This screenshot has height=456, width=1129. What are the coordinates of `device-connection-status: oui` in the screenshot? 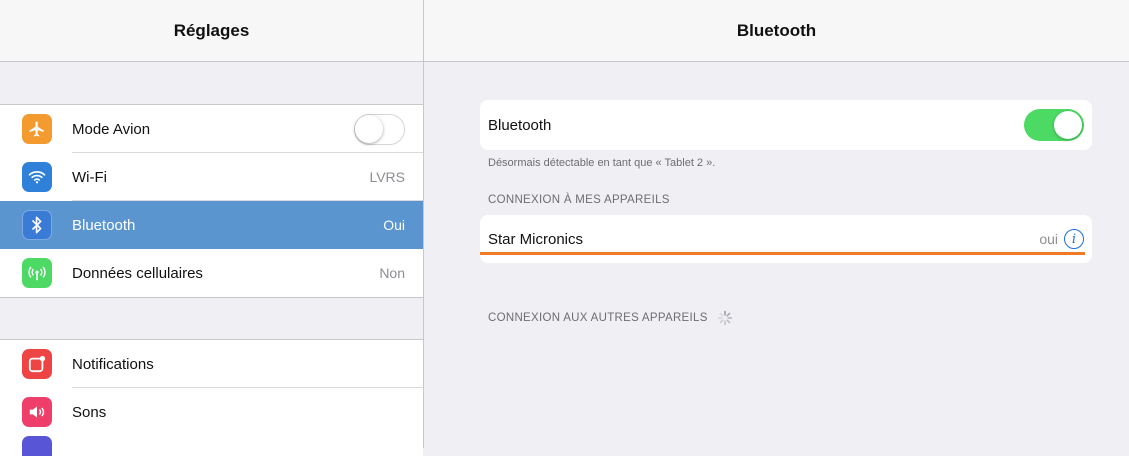 It's located at (1048, 239).